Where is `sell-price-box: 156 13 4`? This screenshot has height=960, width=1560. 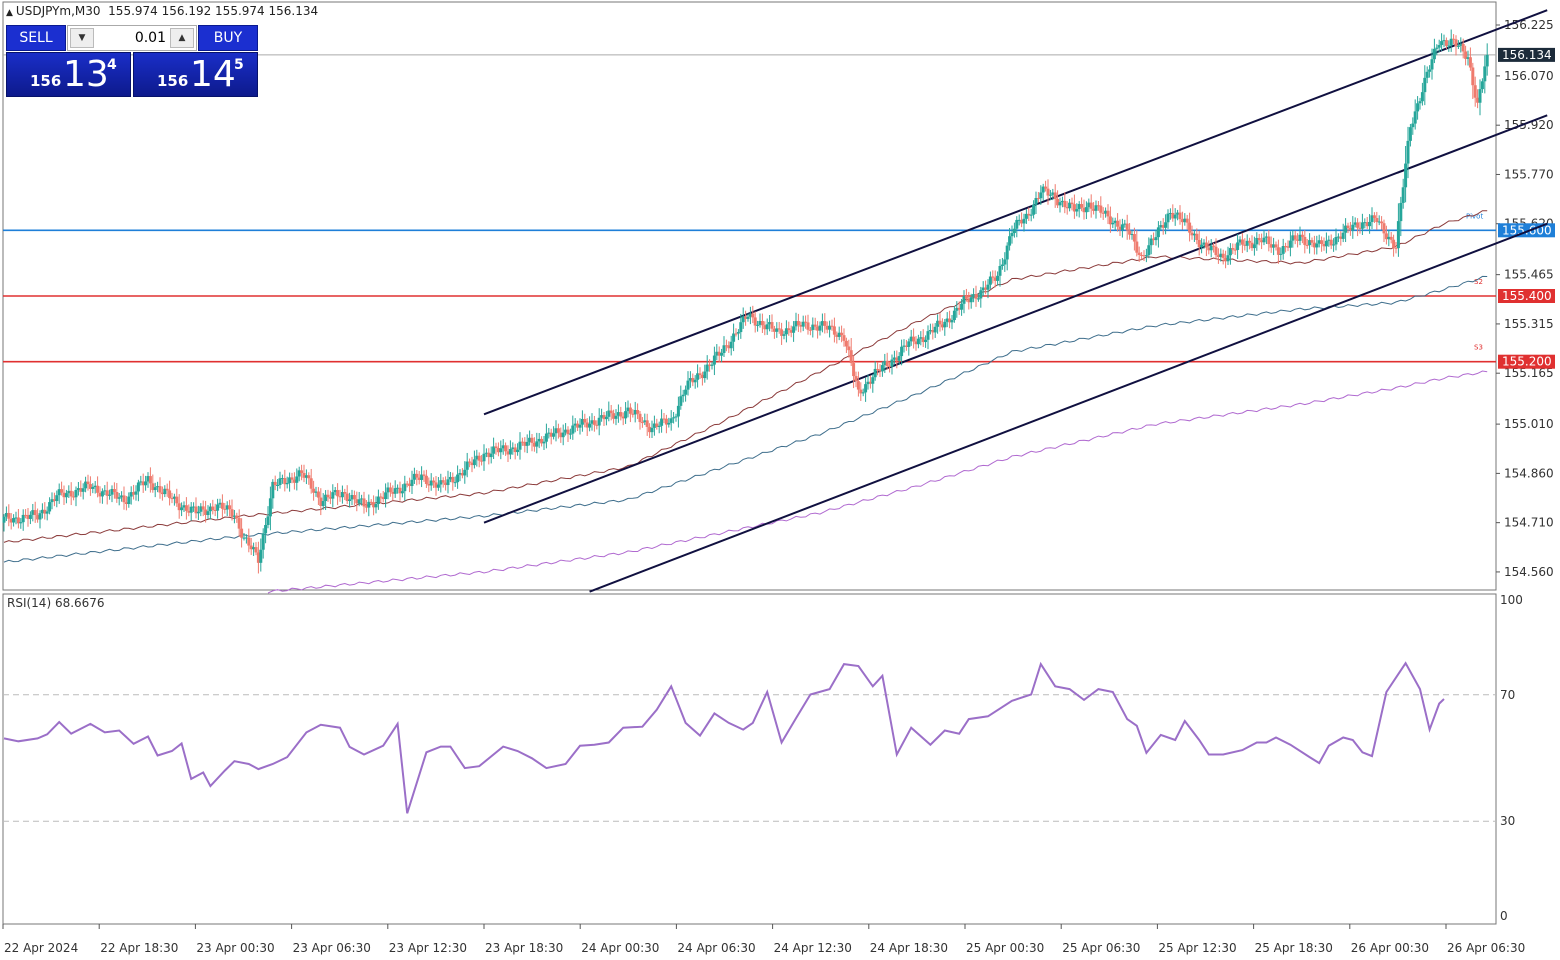 sell-price-box: 156 13 4 is located at coordinates (68, 74).